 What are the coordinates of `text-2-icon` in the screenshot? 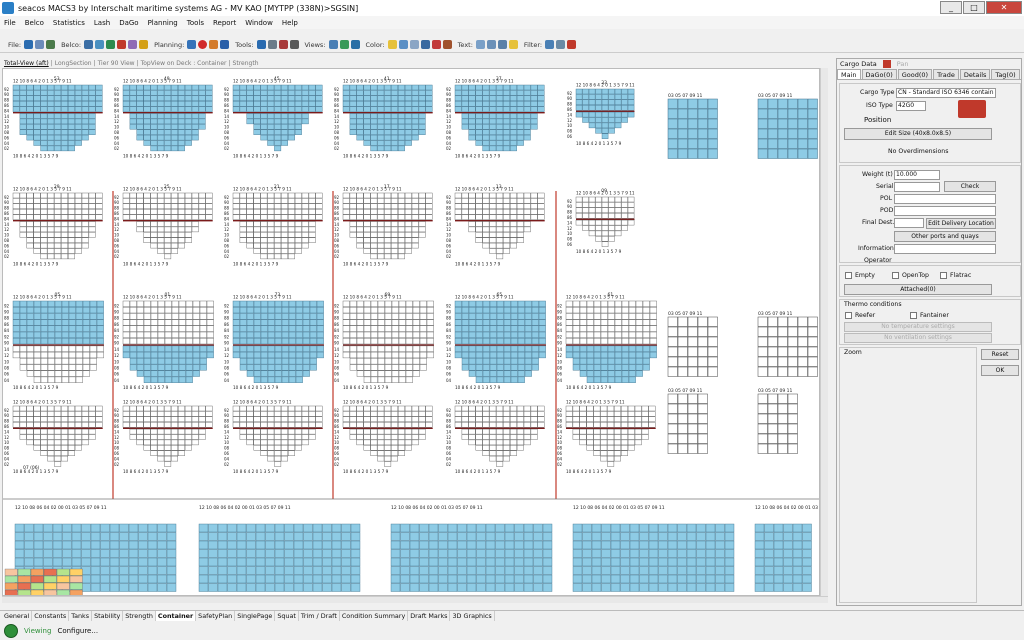 It's located at (491, 44).